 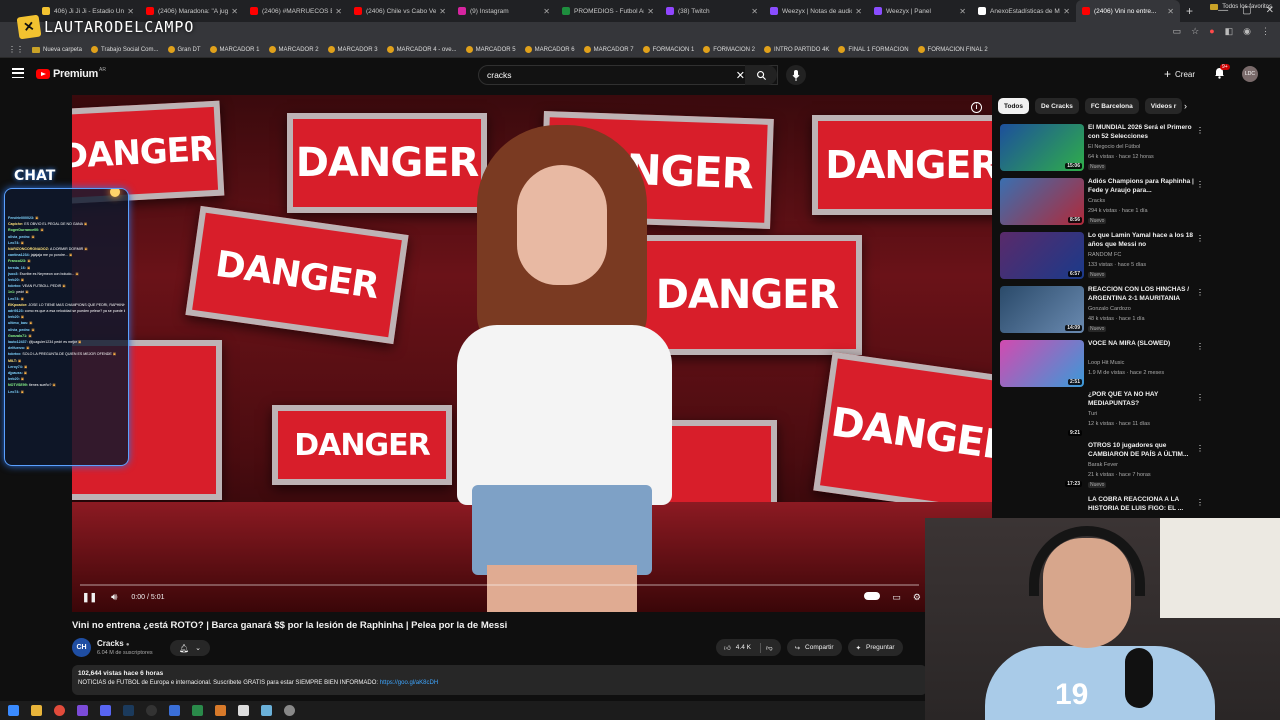 What do you see at coordinates (1195, 31) in the screenshot?
I see `bookmark-star-icon: ☆` at bounding box center [1195, 31].